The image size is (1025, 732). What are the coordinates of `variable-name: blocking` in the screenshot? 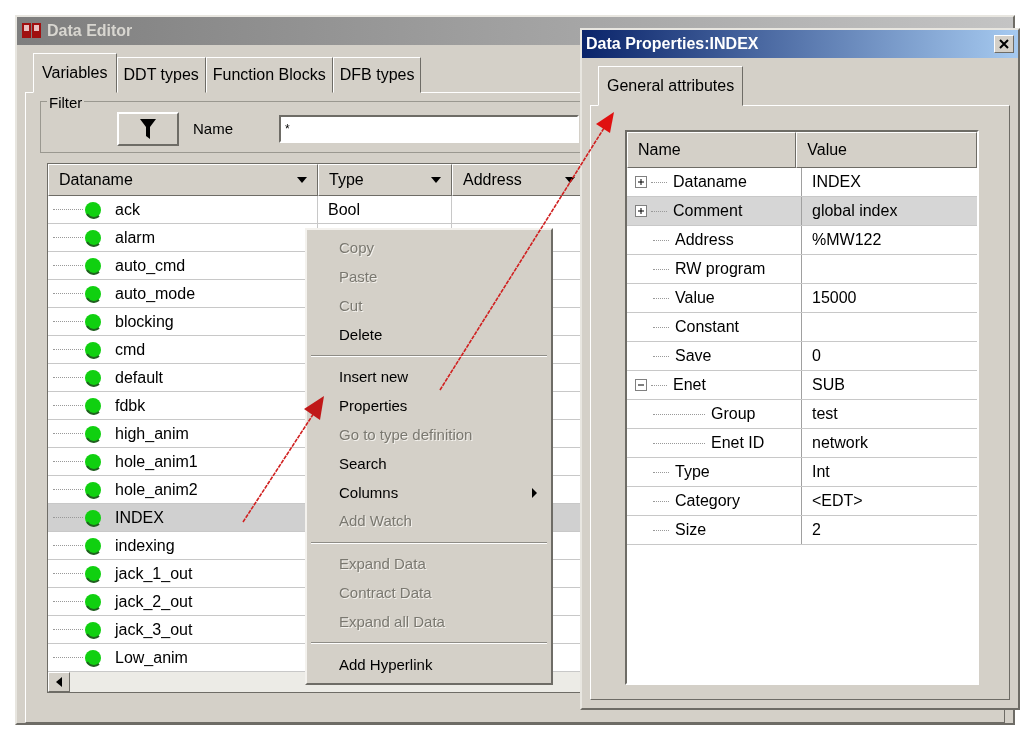 It's located at (144, 321).